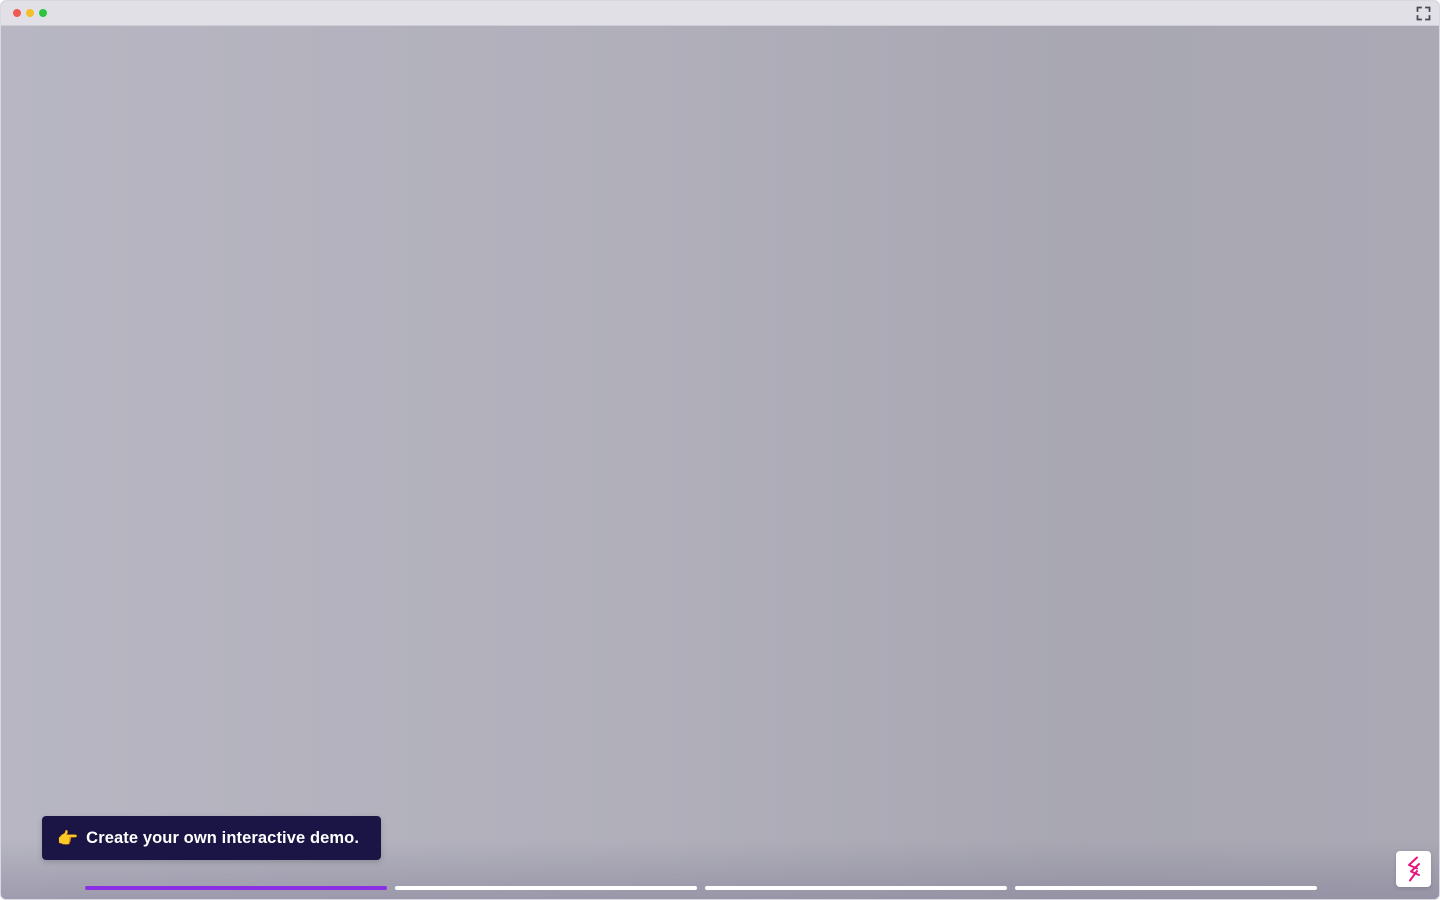 The width and height of the screenshot is (1440, 900). I want to click on create-demo-button: 👉 Create your own interactive demo., so click(211, 838).